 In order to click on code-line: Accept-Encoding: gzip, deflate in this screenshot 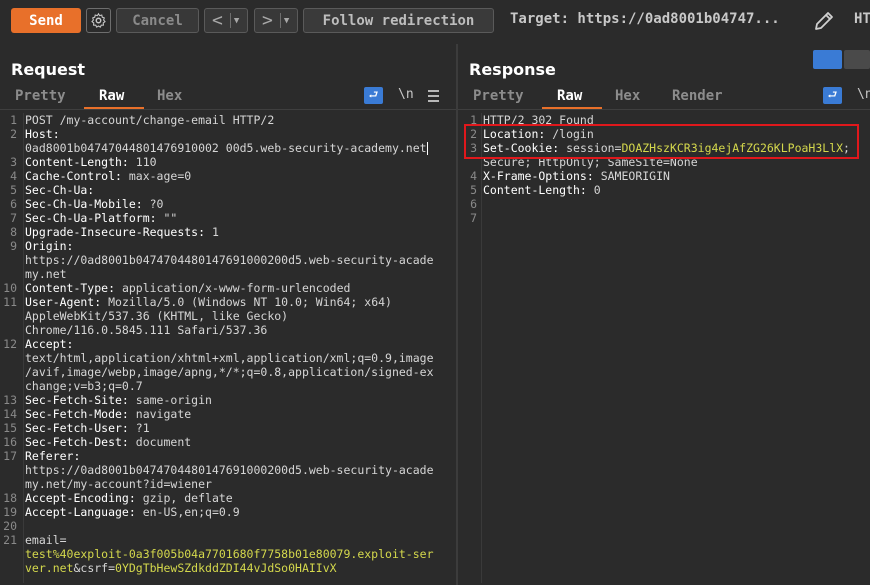, I will do `click(129, 498)`.